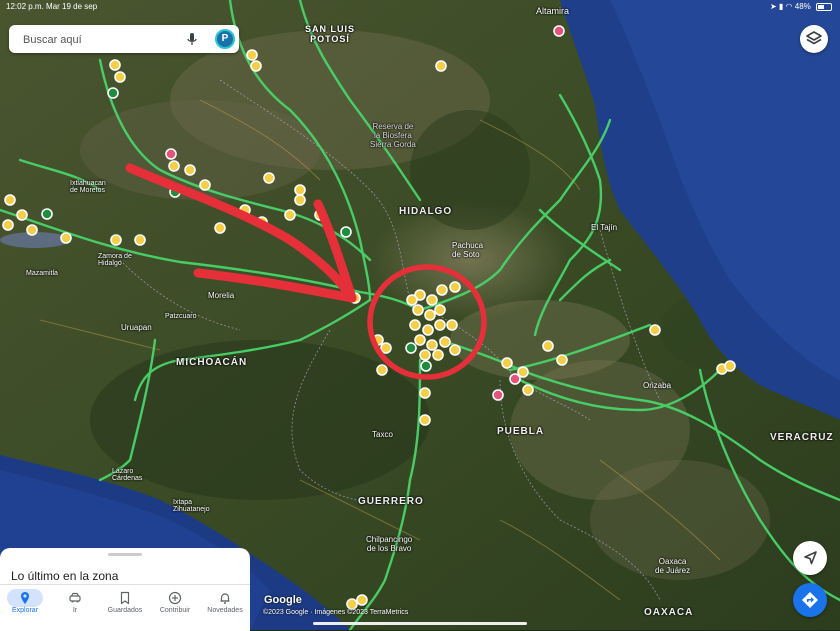 The width and height of the screenshot is (840, 631). Describe the element at coordinates (225, 39) in the screenshot. I see `avatar: P` at that location.